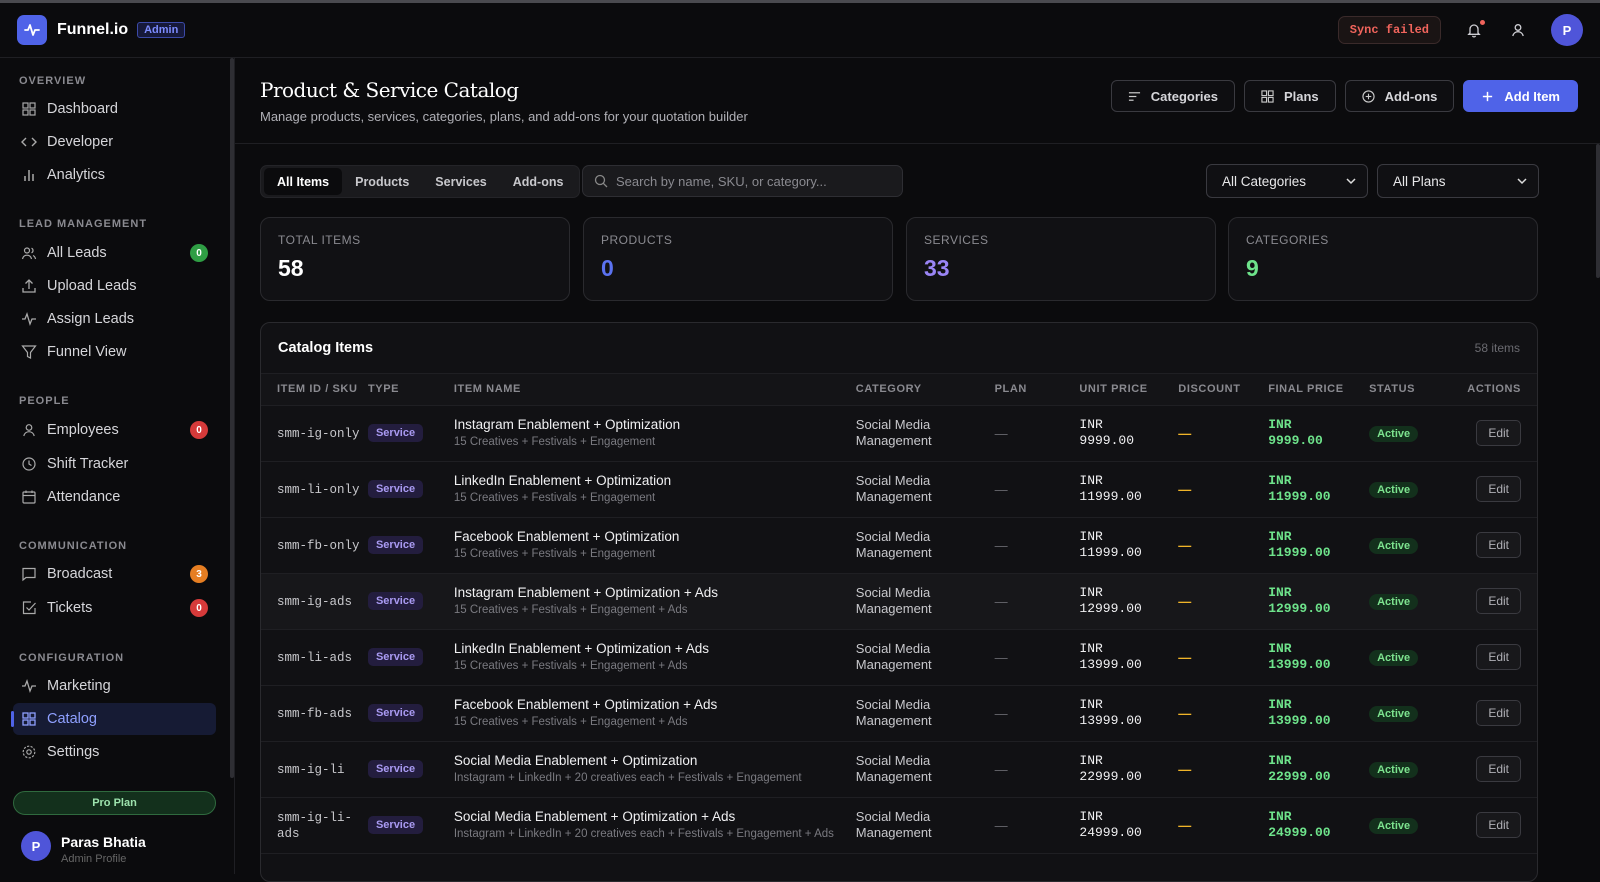 This screenshot has height=882, width=1600. What do you see at coordinates (291, 268) in the screenshot?
I see `stat-value: 58` at bounding box center [291, 268].